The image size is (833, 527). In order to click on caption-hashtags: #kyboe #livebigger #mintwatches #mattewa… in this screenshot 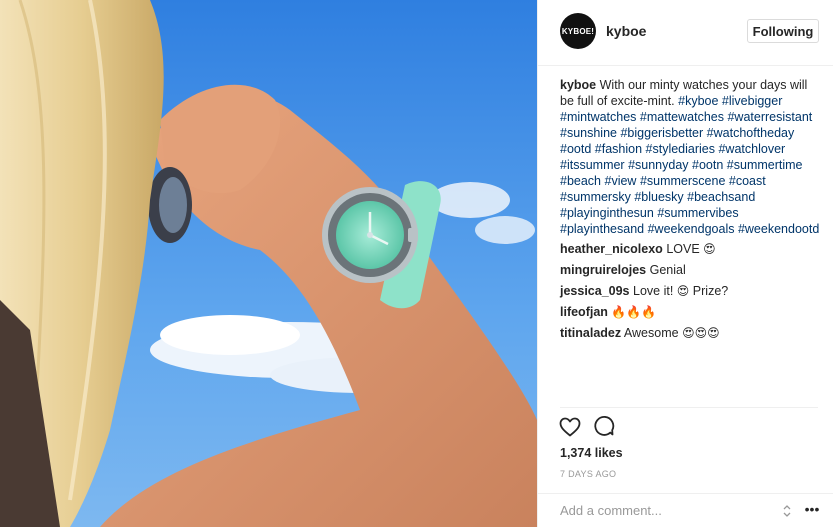, I will do `click(689, 165)`.